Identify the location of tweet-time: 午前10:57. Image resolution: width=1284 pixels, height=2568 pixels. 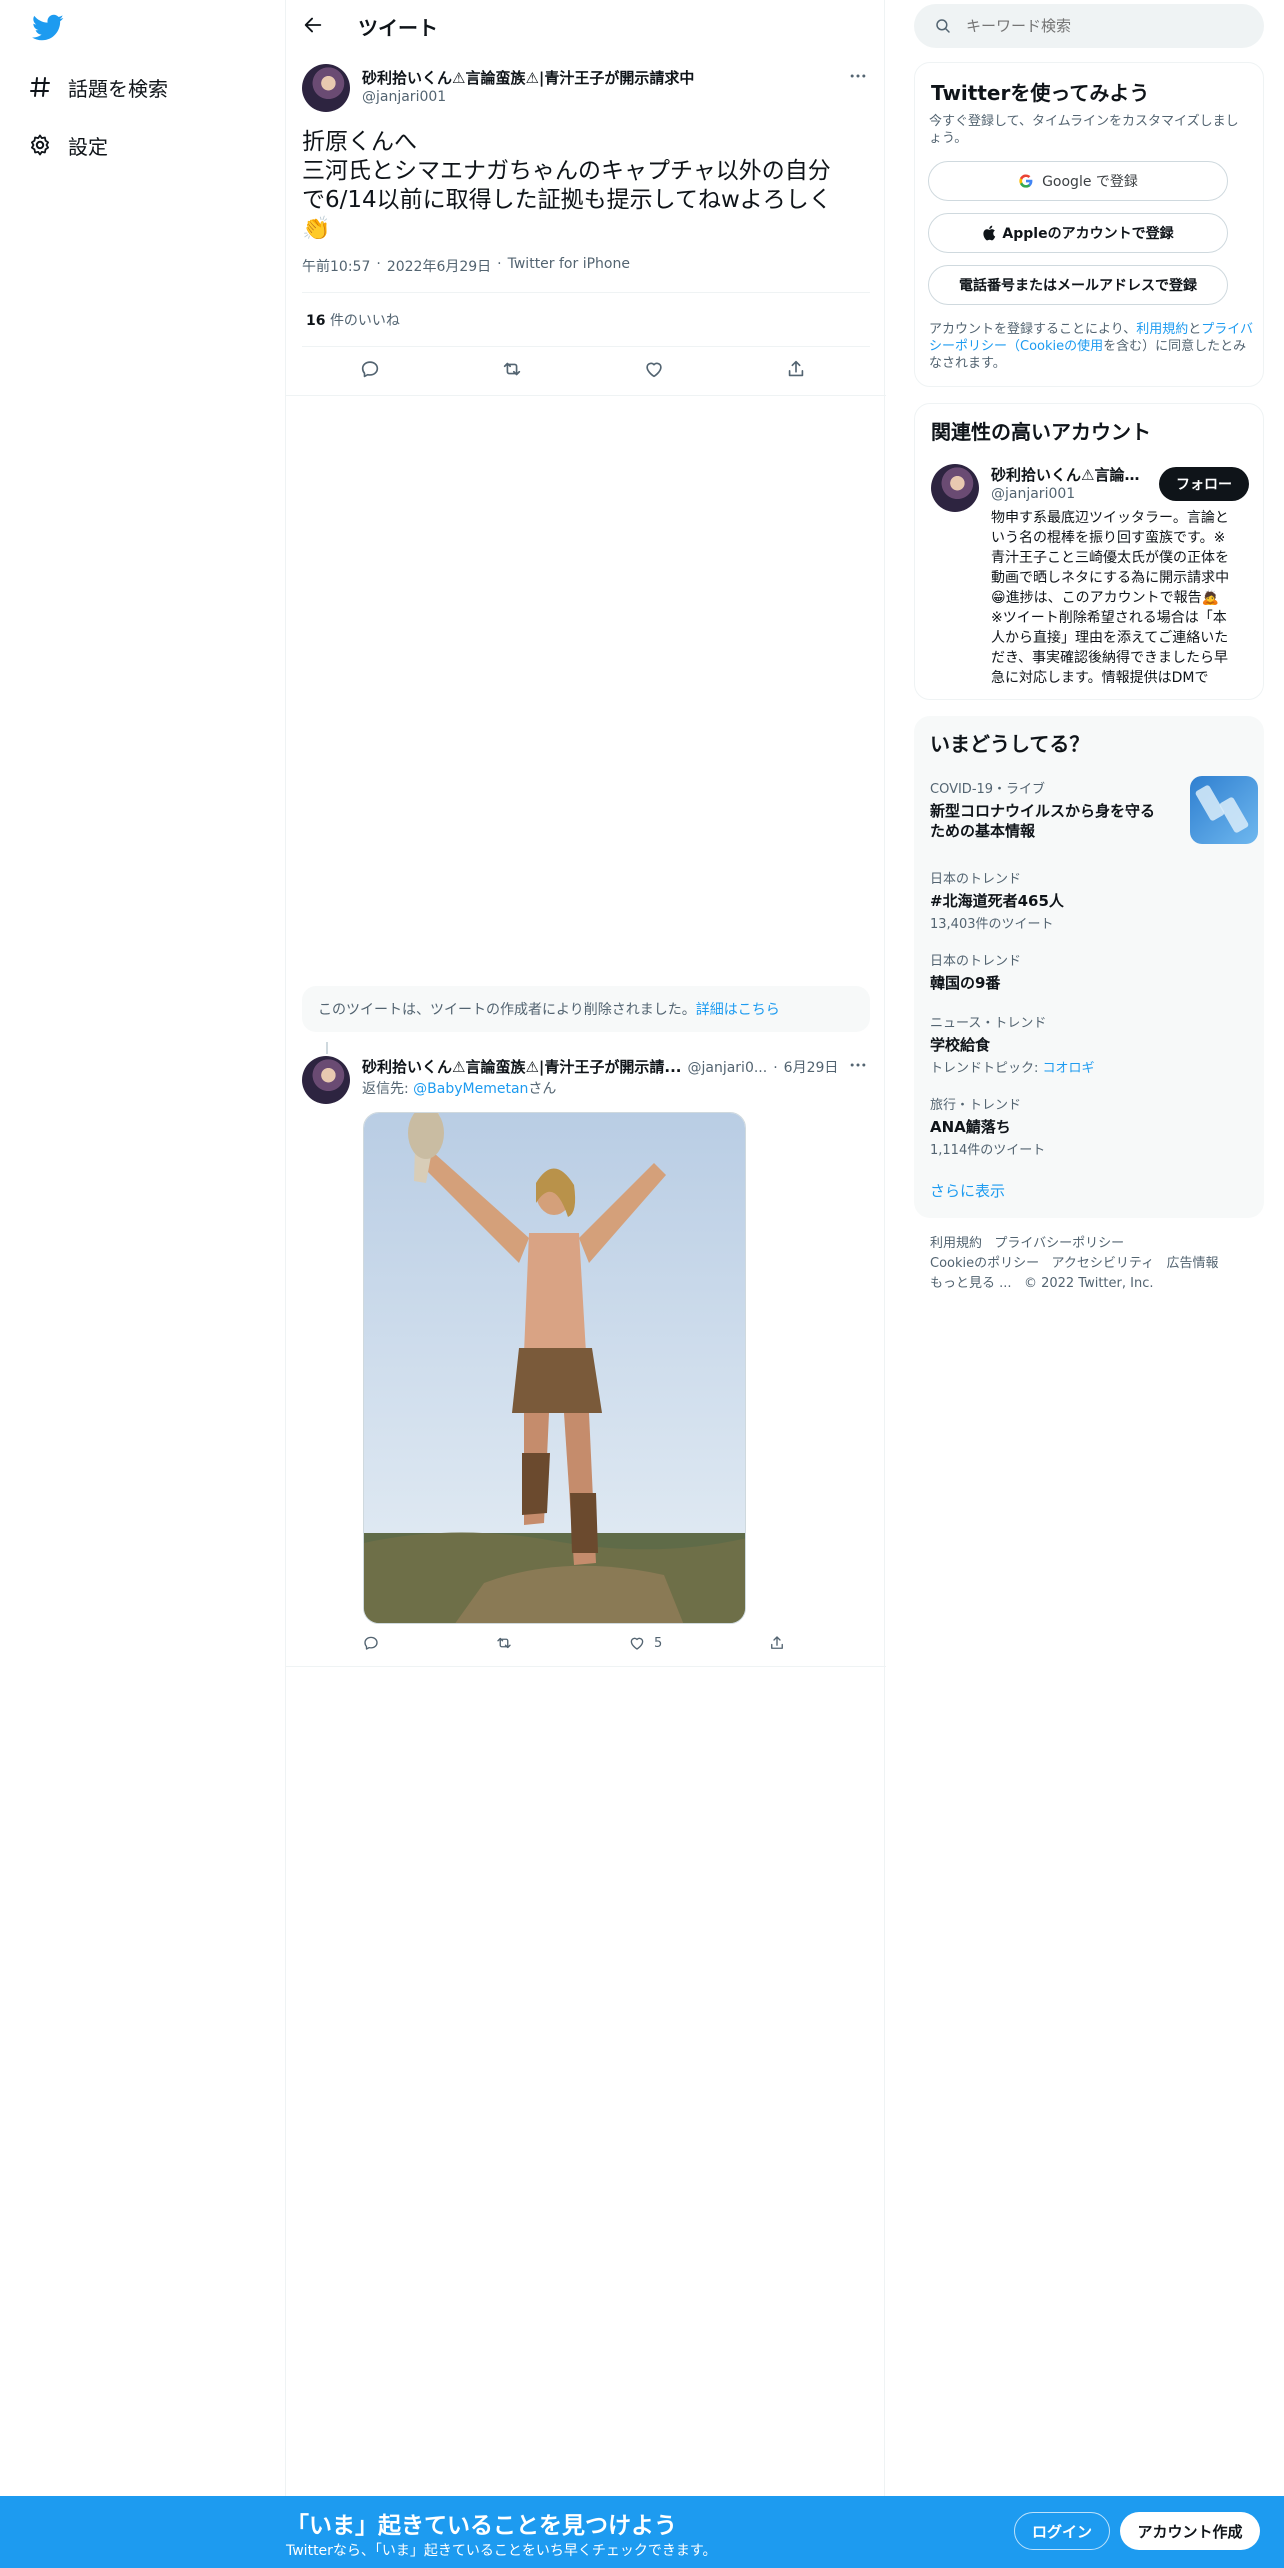
(336, 266).